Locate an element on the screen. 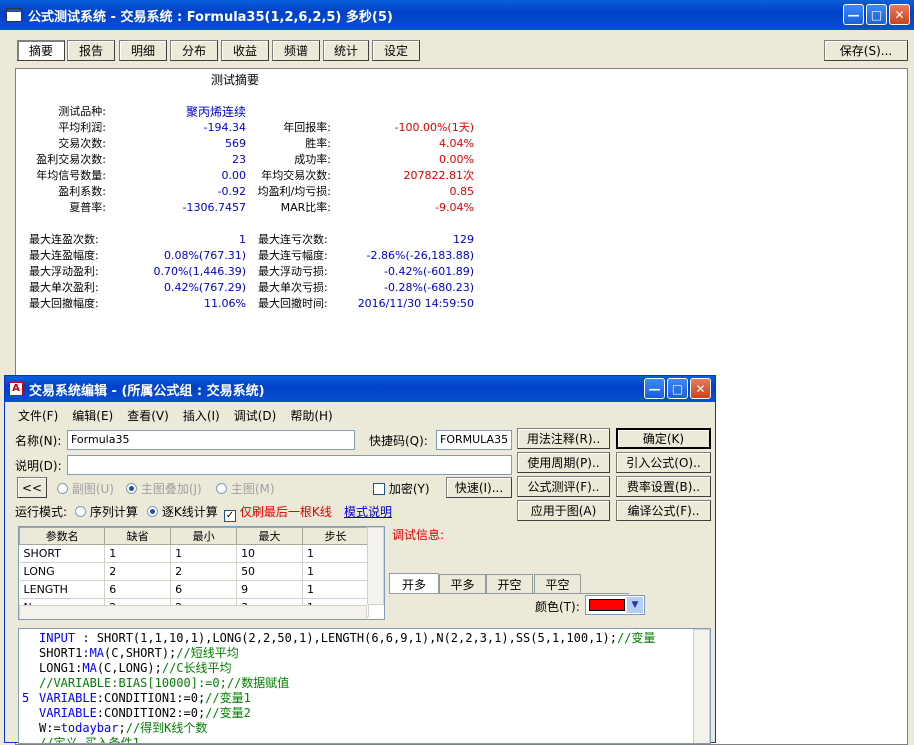 Image resolution: width=914 pixels, height=745 pixels. table-row: LONG 2 2 50 1 is located at coordinates (194, 571).